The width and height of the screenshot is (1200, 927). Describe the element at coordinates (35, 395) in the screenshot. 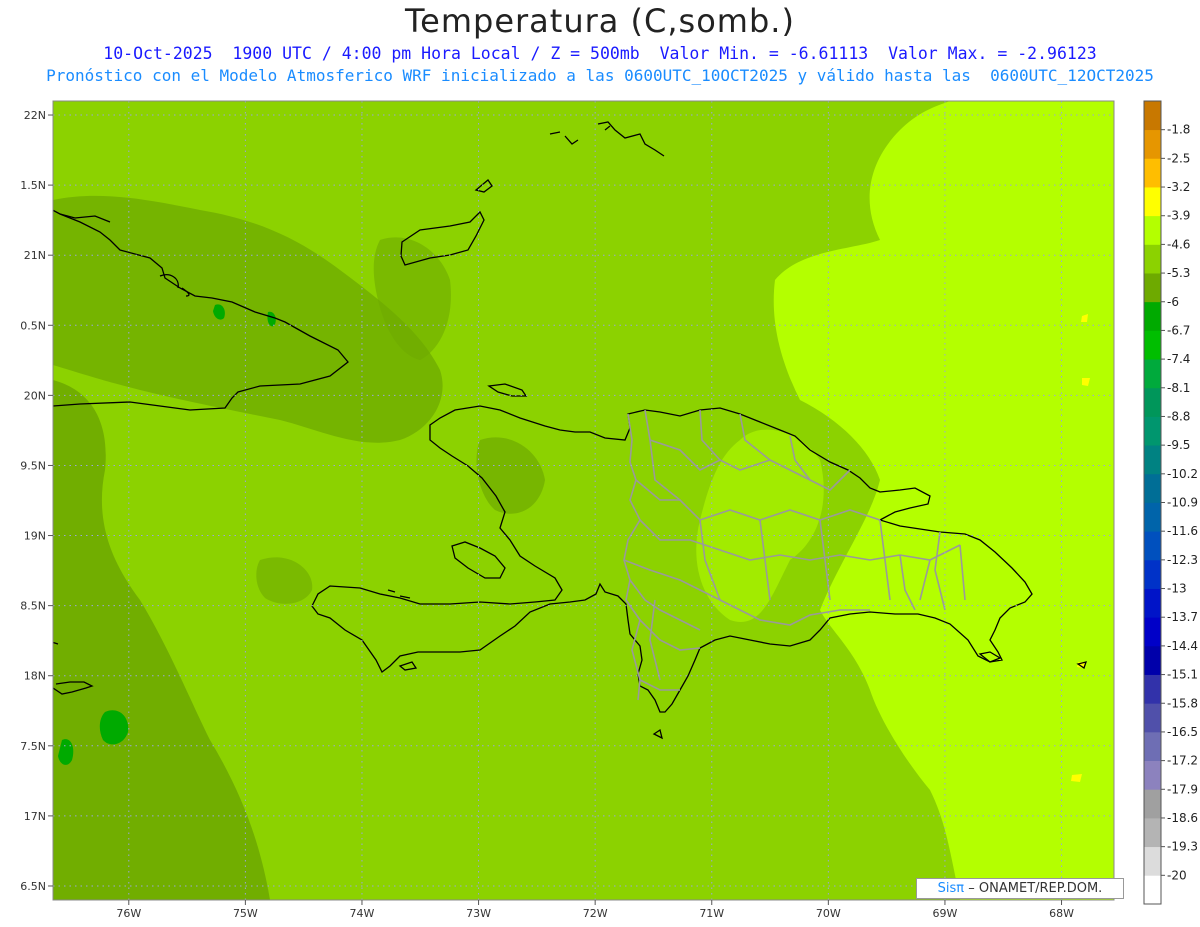

I see `lat-tick-label: 20N` at that location.